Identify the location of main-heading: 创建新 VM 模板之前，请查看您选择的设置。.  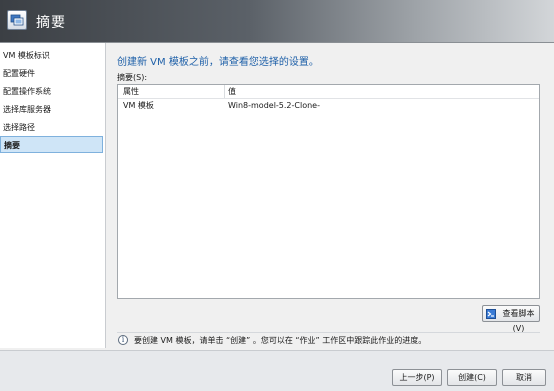
(218, 62).